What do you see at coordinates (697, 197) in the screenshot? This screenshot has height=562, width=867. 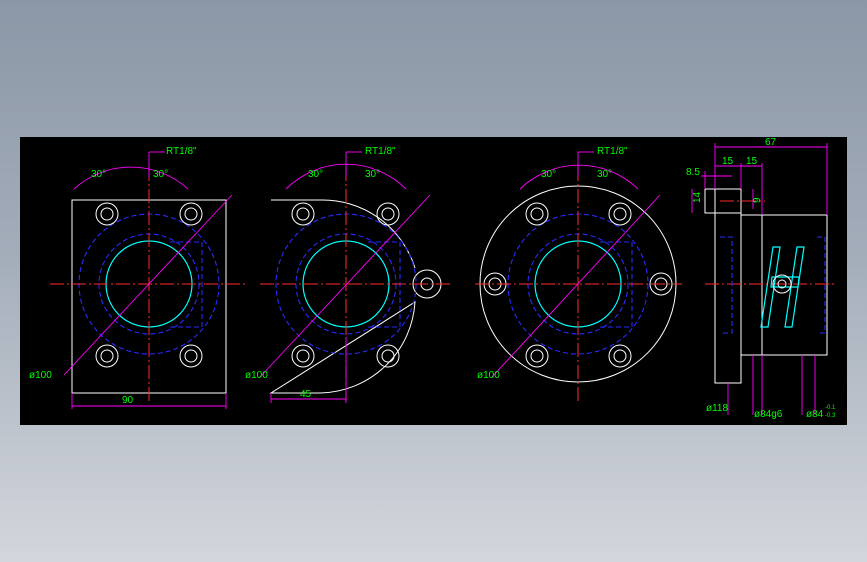 I see `height-label: 14` at bounding box center [697, 197].